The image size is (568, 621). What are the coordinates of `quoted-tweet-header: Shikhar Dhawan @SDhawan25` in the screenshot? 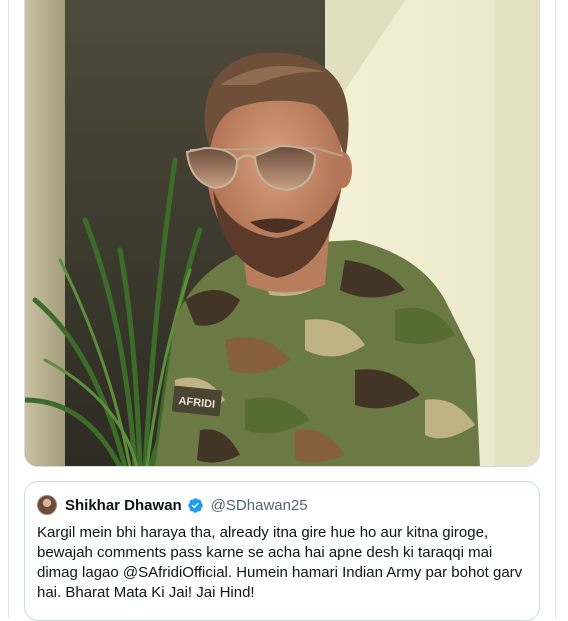 It's located at (172, 505).